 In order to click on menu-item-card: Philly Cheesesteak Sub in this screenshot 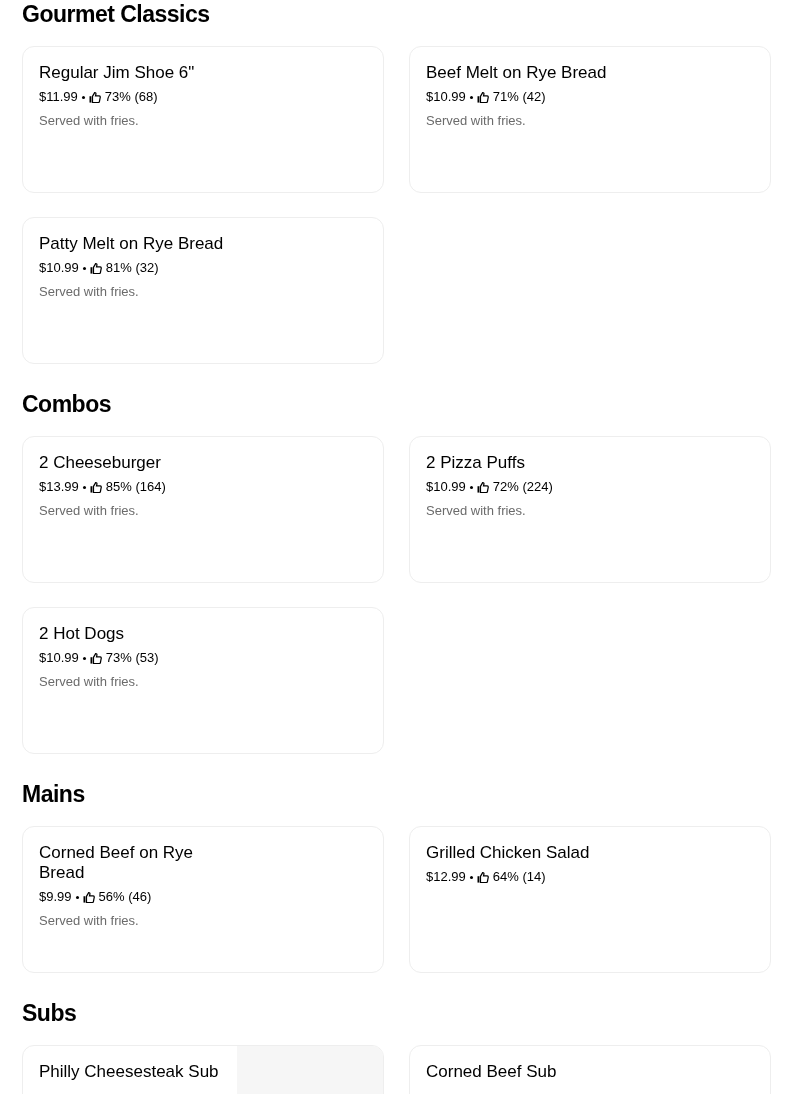, I will do `click(203, 1069)`.